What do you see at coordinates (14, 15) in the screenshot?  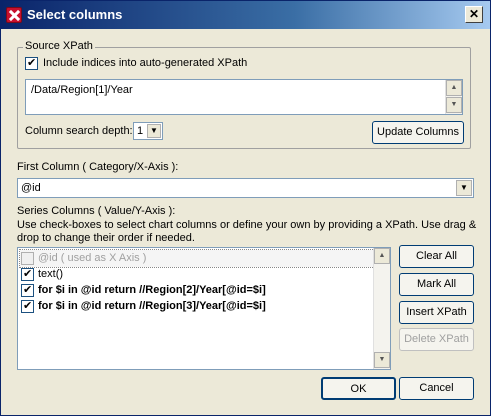 I see `app-icon` at bounding box center [14, 15].